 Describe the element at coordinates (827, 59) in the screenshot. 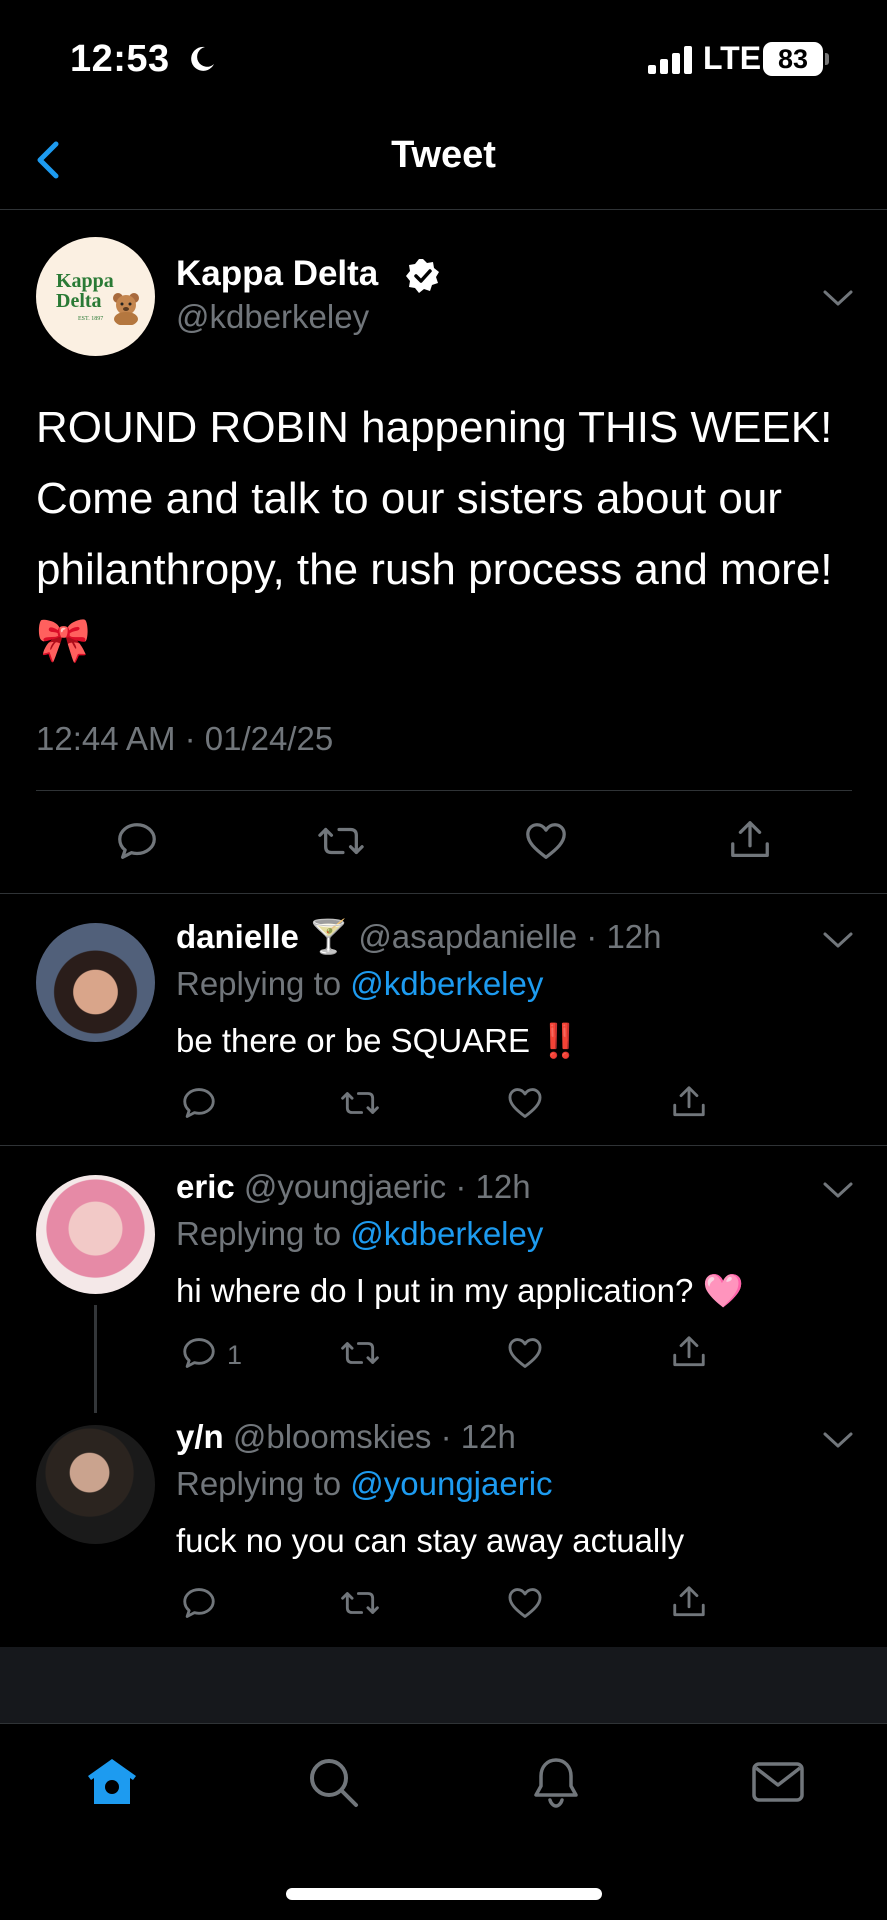

I see `battery-nub` at that location.